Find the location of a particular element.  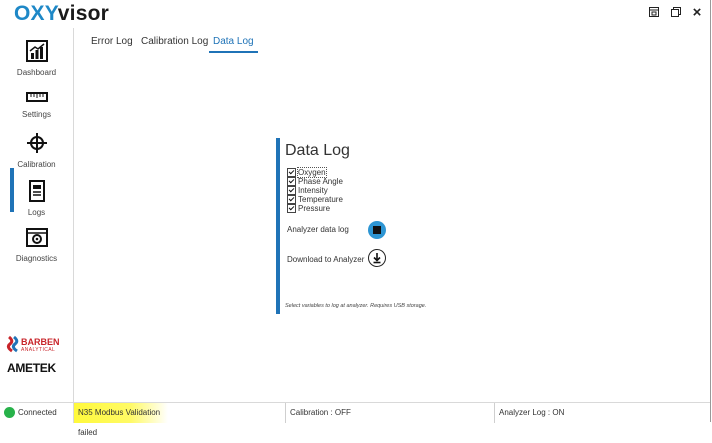

download-to-analyzer-label: Download to Analyzer is located at coordinates (326, 259).